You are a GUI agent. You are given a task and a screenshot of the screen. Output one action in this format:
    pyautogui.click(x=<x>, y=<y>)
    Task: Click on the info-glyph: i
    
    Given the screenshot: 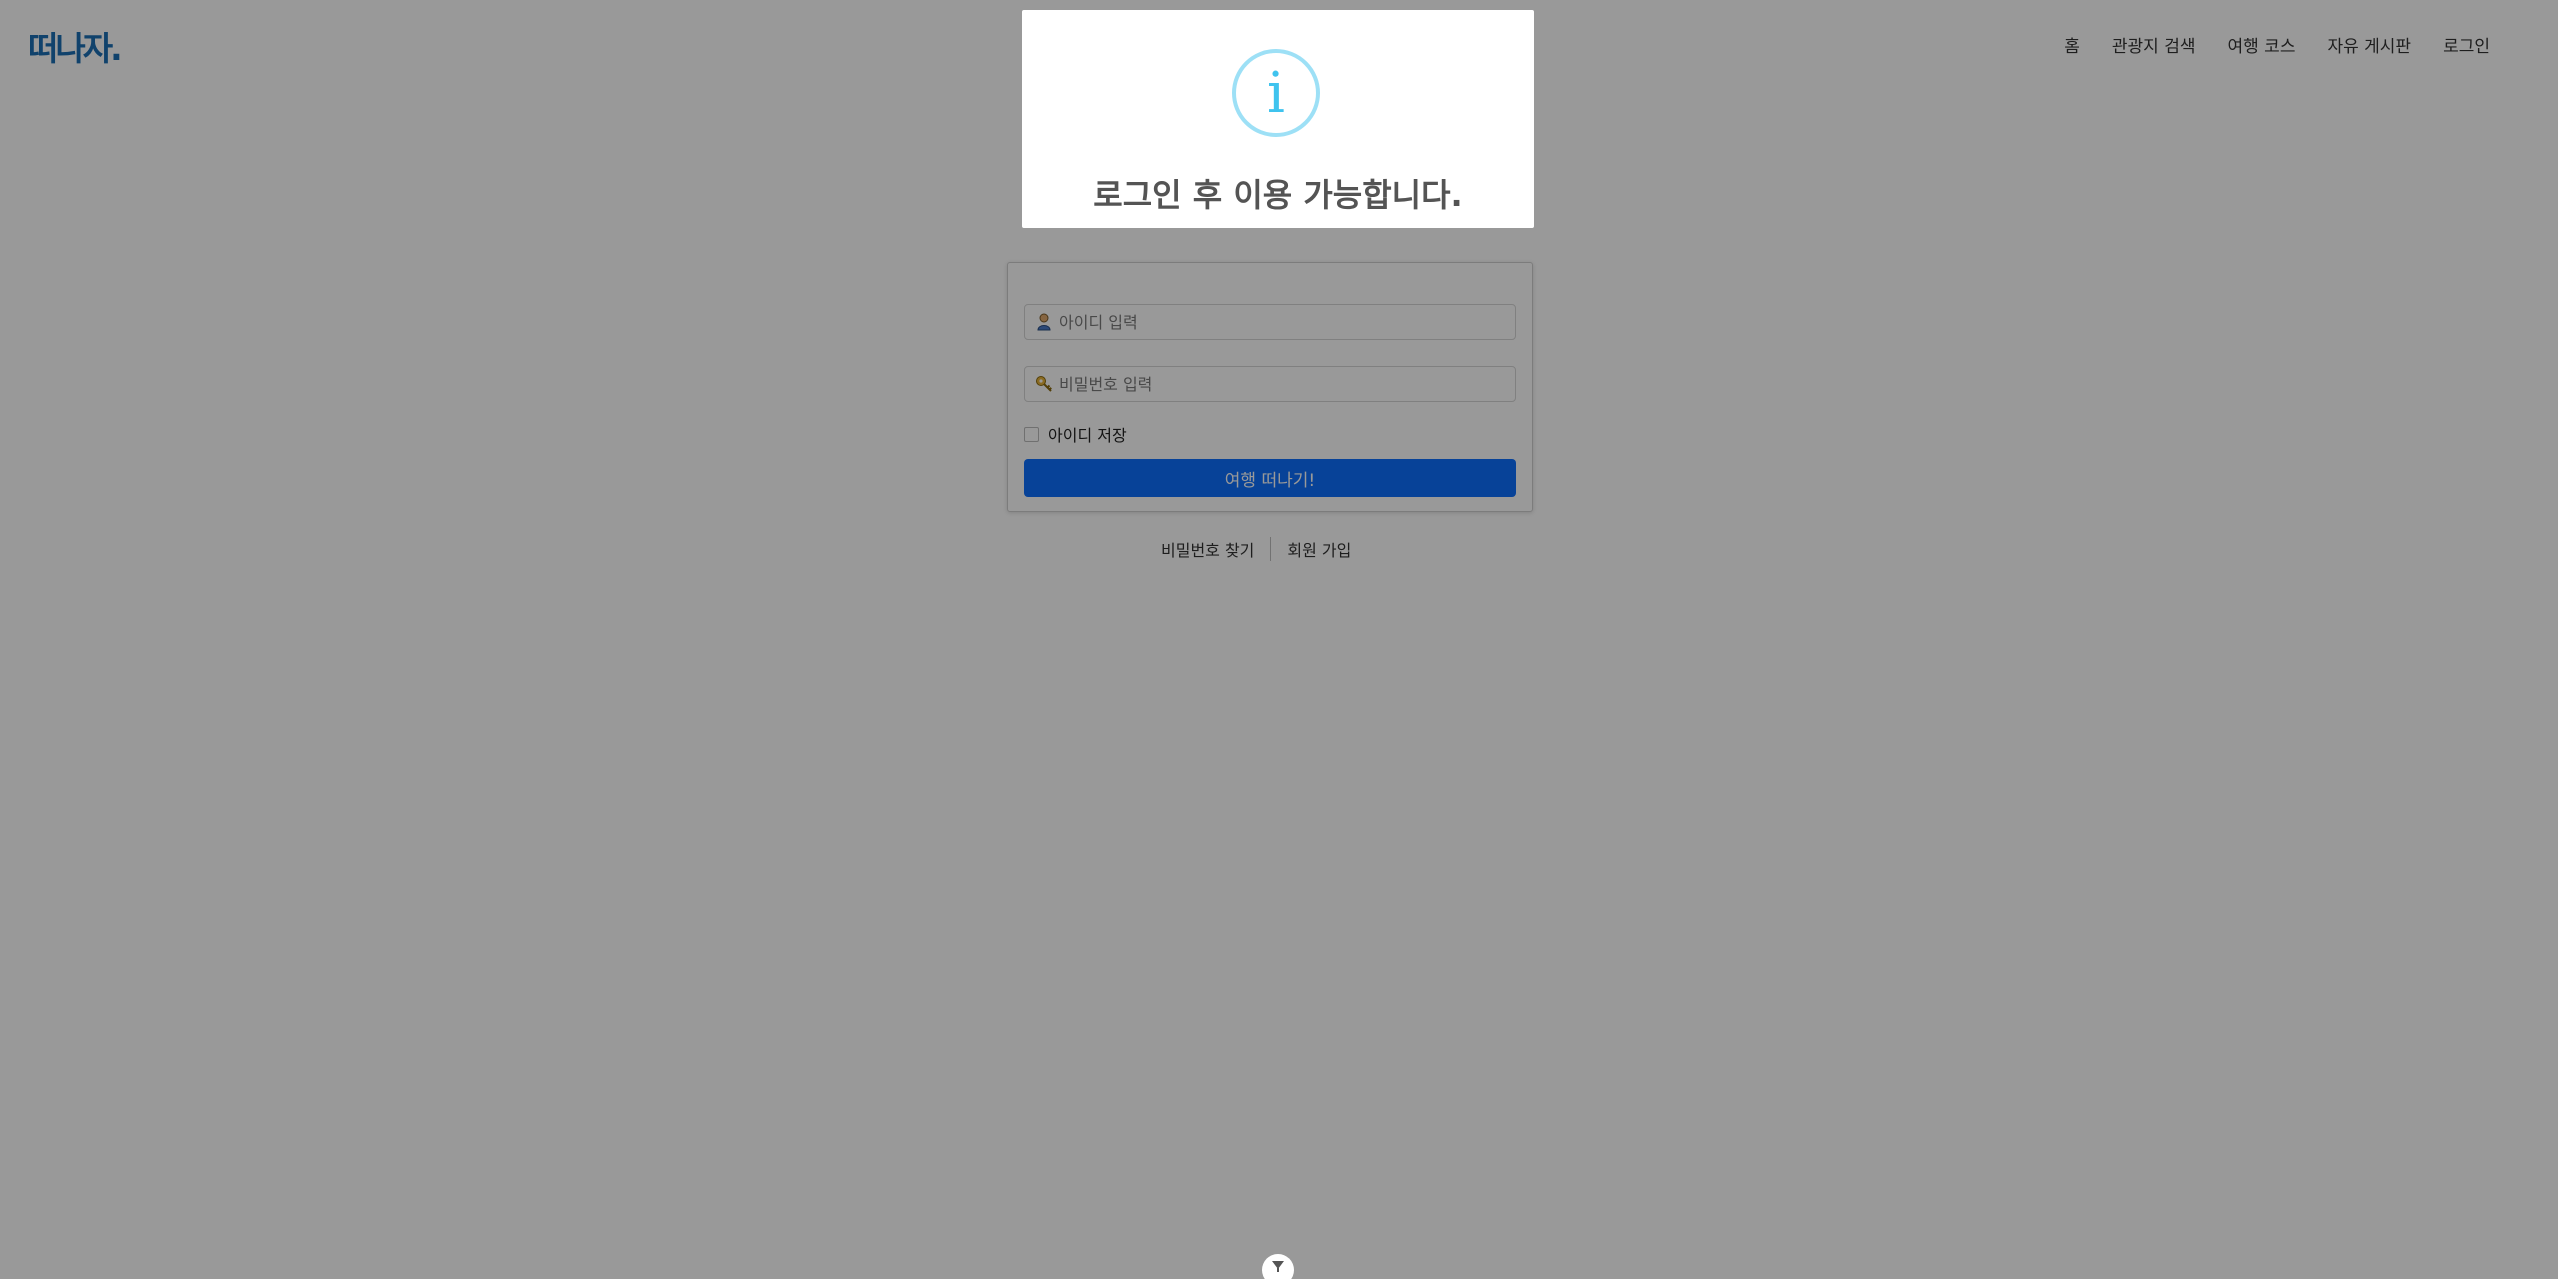 What is the action you would take?
    pyautogui.click(x=1276, y=93)
    